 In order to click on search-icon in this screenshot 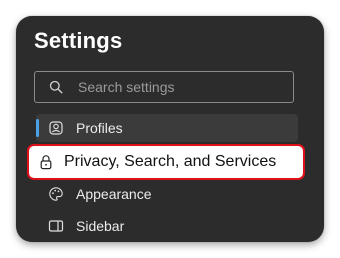, I will do `click(56, 87)`.